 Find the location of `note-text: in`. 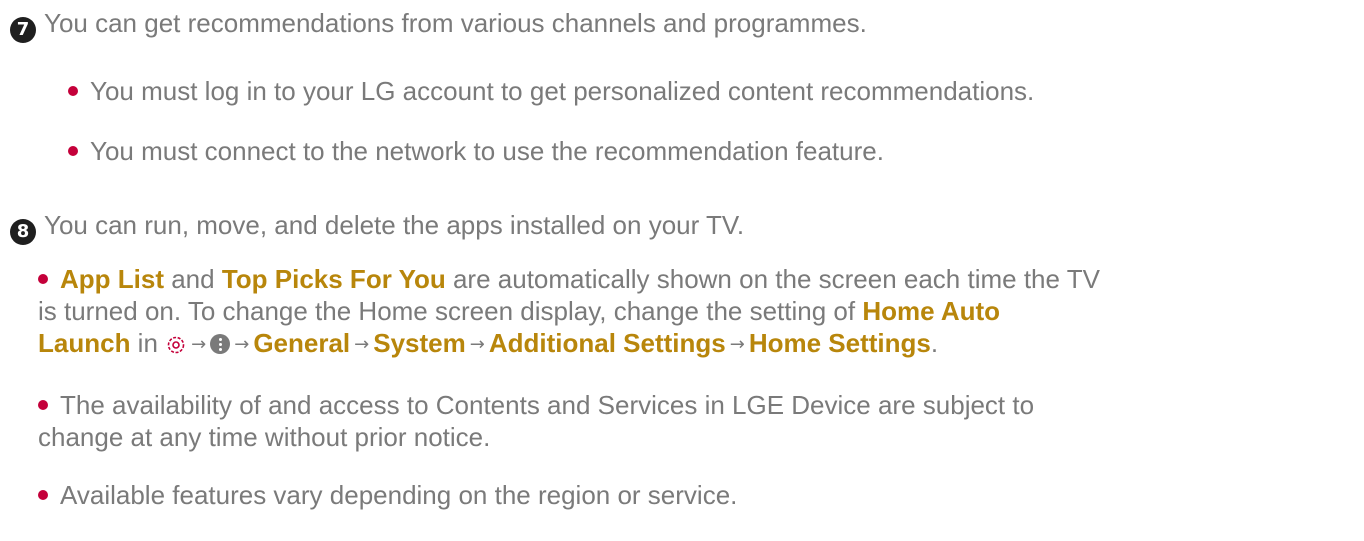

note-text: in is located at coordinates (148, 343).